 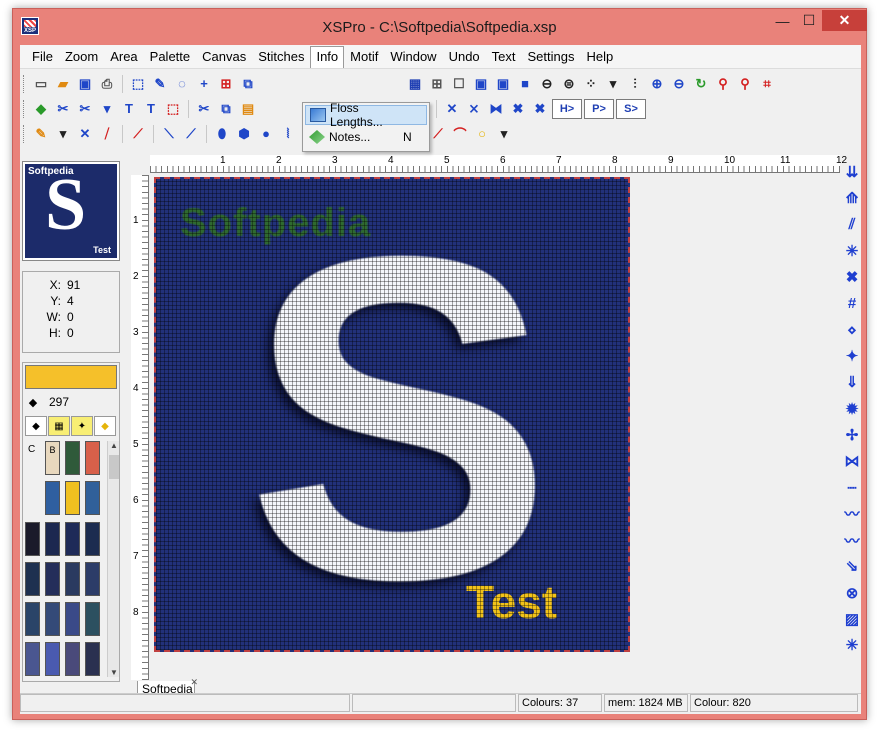 What do you see at coordinates (481, 84) in the screenshot?
I see `view-full-icon: ▣` at bounding box center [481, 84].